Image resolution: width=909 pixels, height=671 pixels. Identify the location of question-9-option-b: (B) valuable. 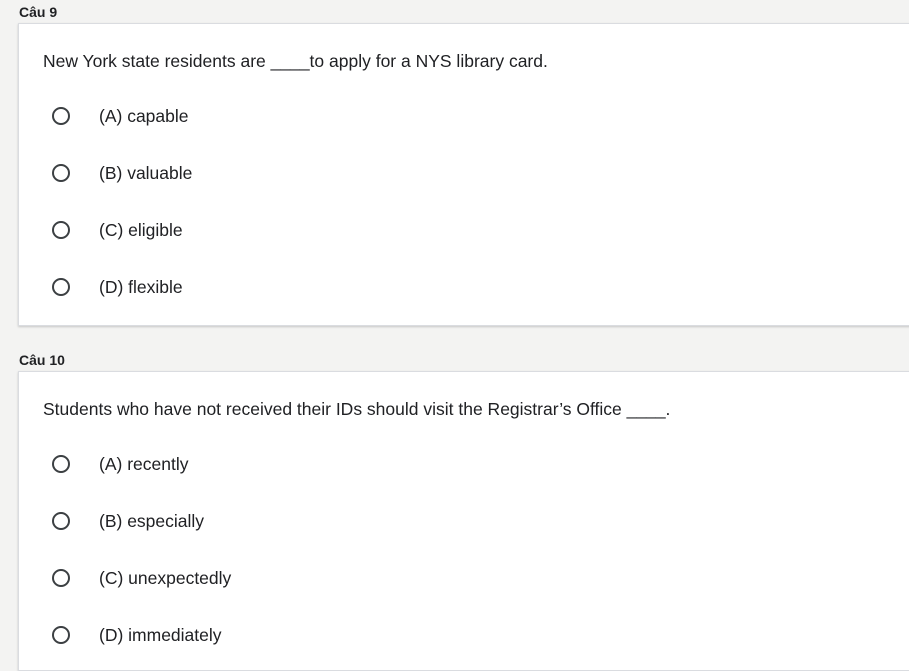
(122, 173).